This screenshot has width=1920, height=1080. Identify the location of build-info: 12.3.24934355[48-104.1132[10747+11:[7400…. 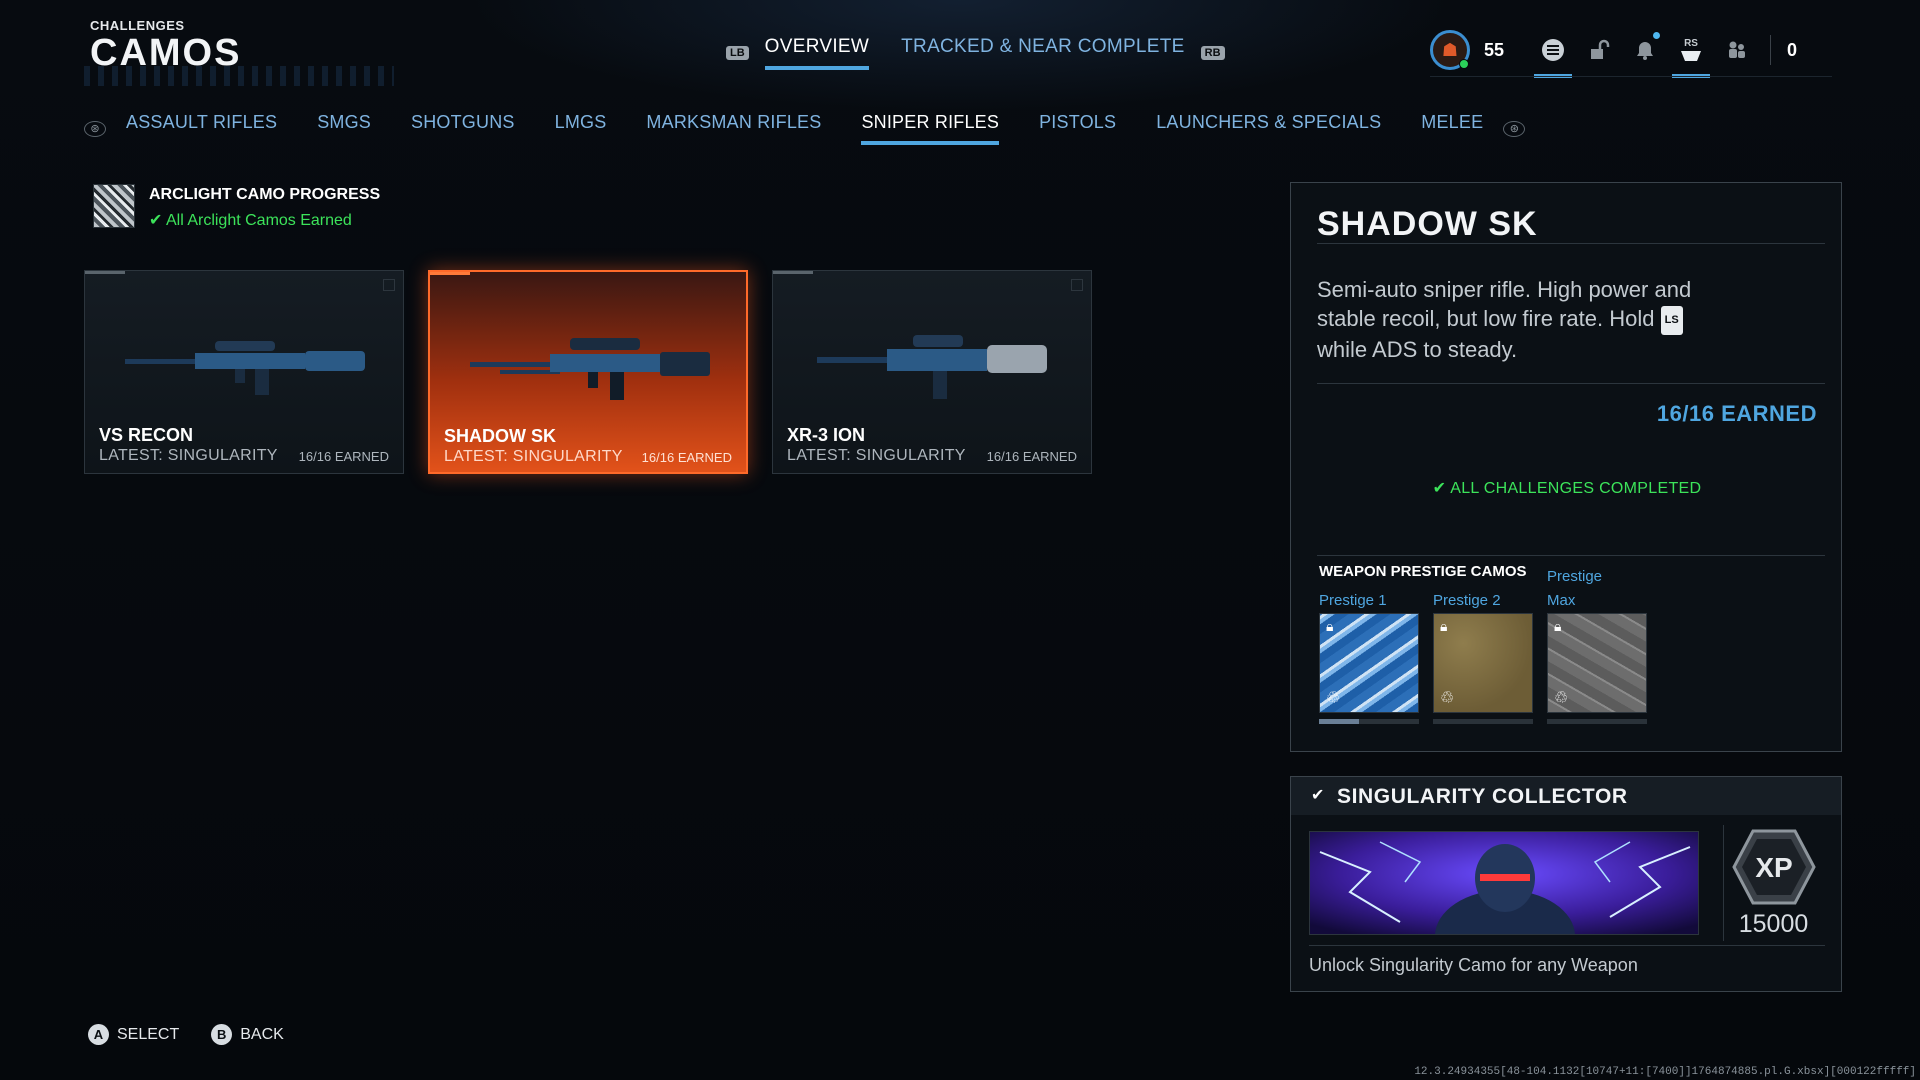
(1665, 1072).